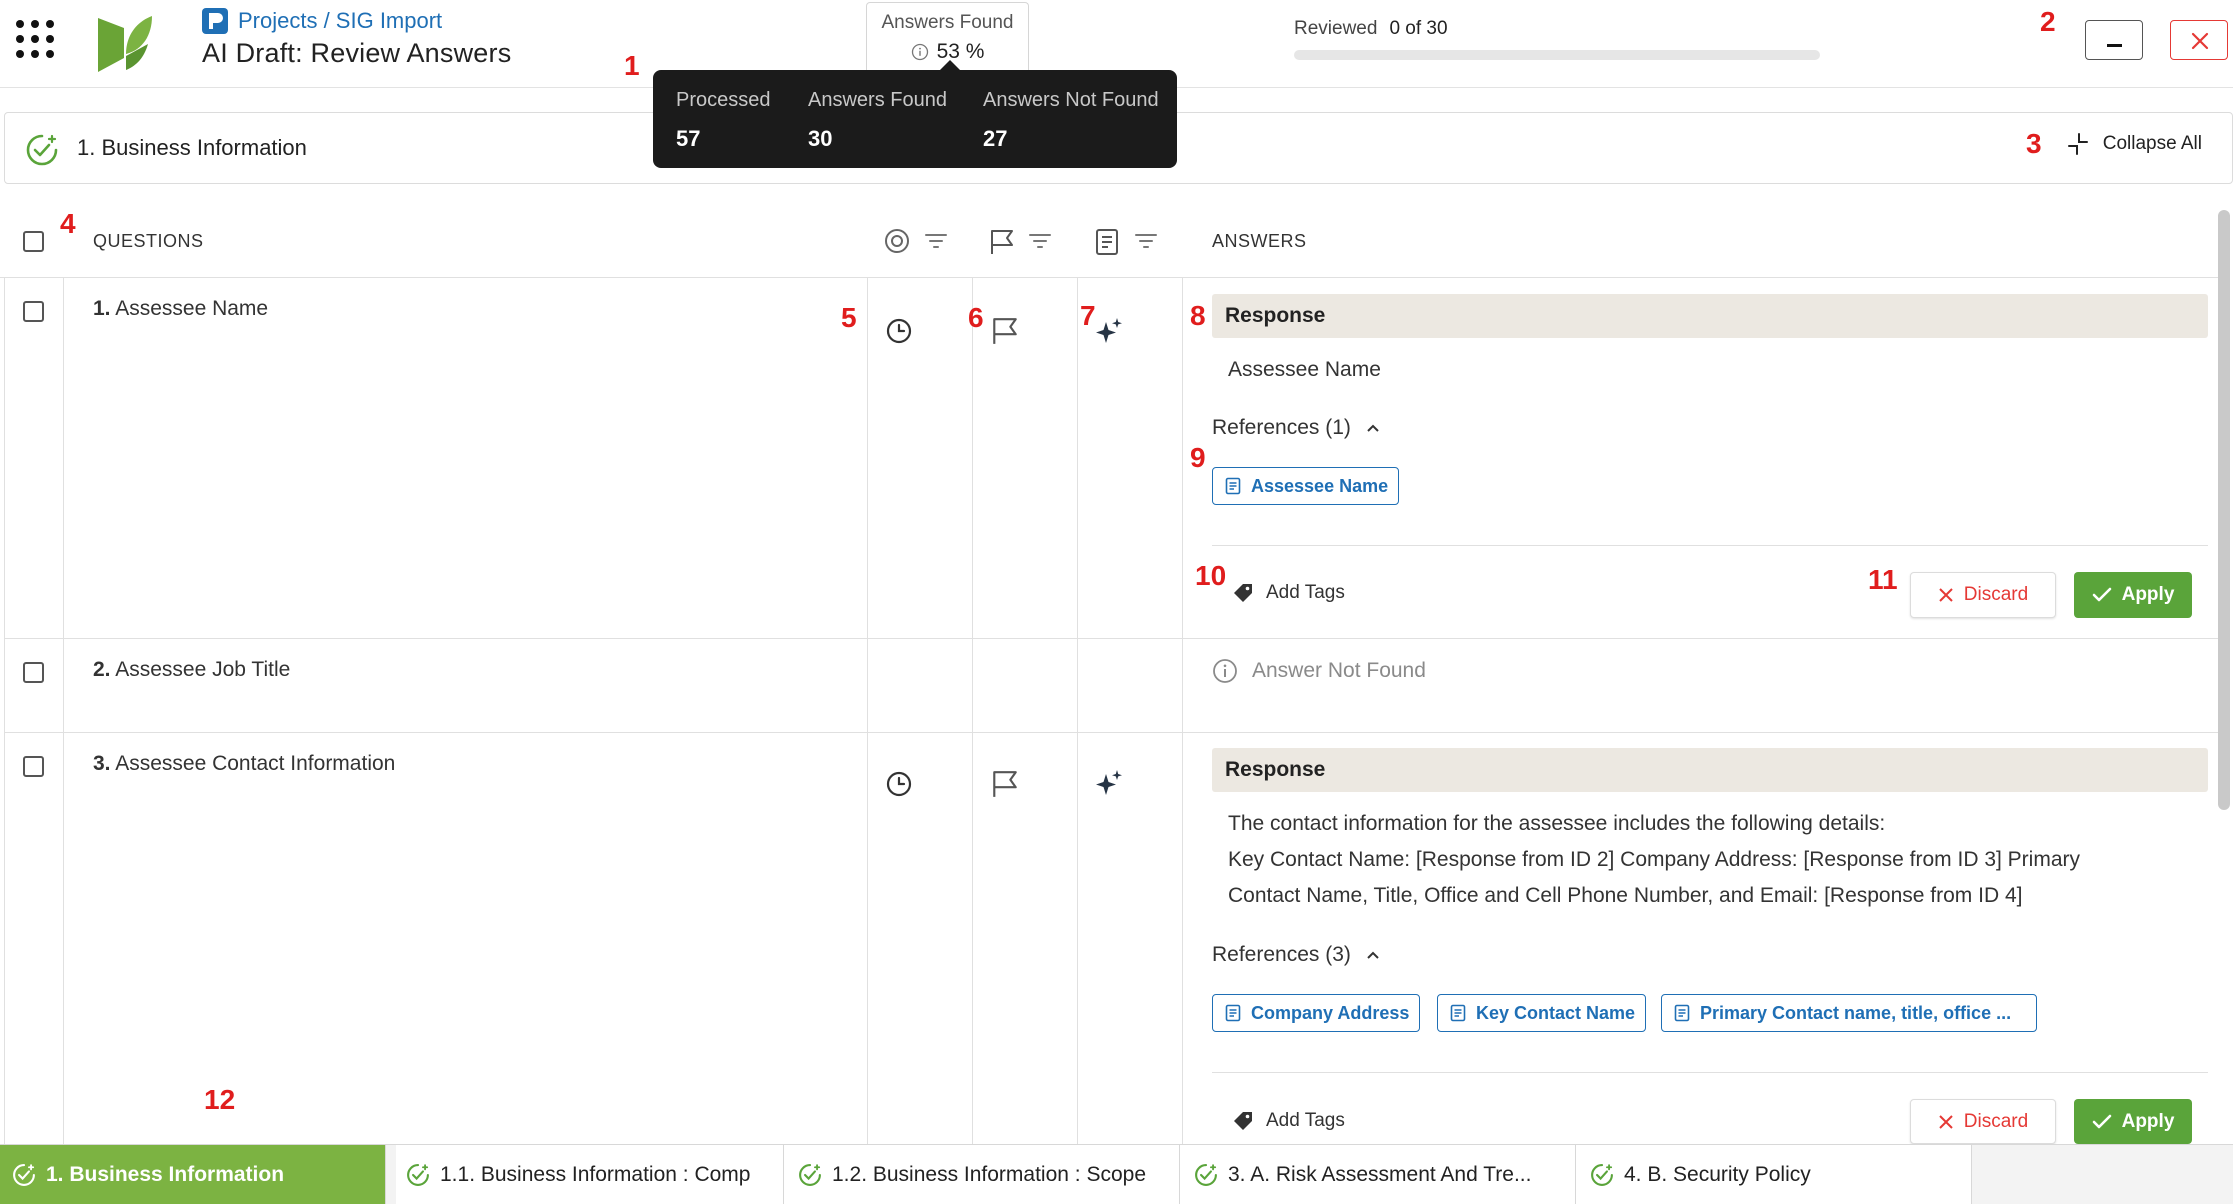 The image size is (2233, 1204). I want to click on apply-label: Apply, so click(2148, 594).